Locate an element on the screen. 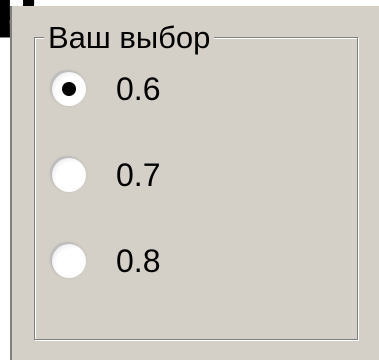 The height and width of the screenshot is (360, 379). radio-option-label: 0.8 is located at coordinates (138, 261).